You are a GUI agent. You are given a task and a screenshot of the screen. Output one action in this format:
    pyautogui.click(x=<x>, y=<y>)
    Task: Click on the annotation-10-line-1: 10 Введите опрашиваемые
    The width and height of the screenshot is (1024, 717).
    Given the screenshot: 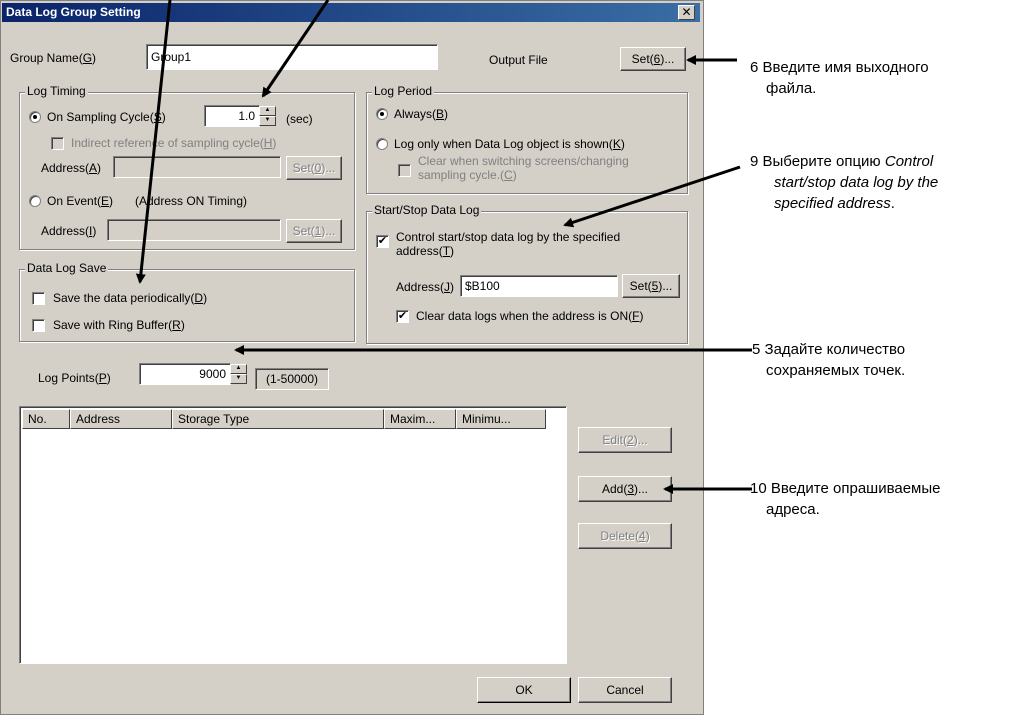 What is the action you would take?
    pyautogui.click(x=845, y=488)
    